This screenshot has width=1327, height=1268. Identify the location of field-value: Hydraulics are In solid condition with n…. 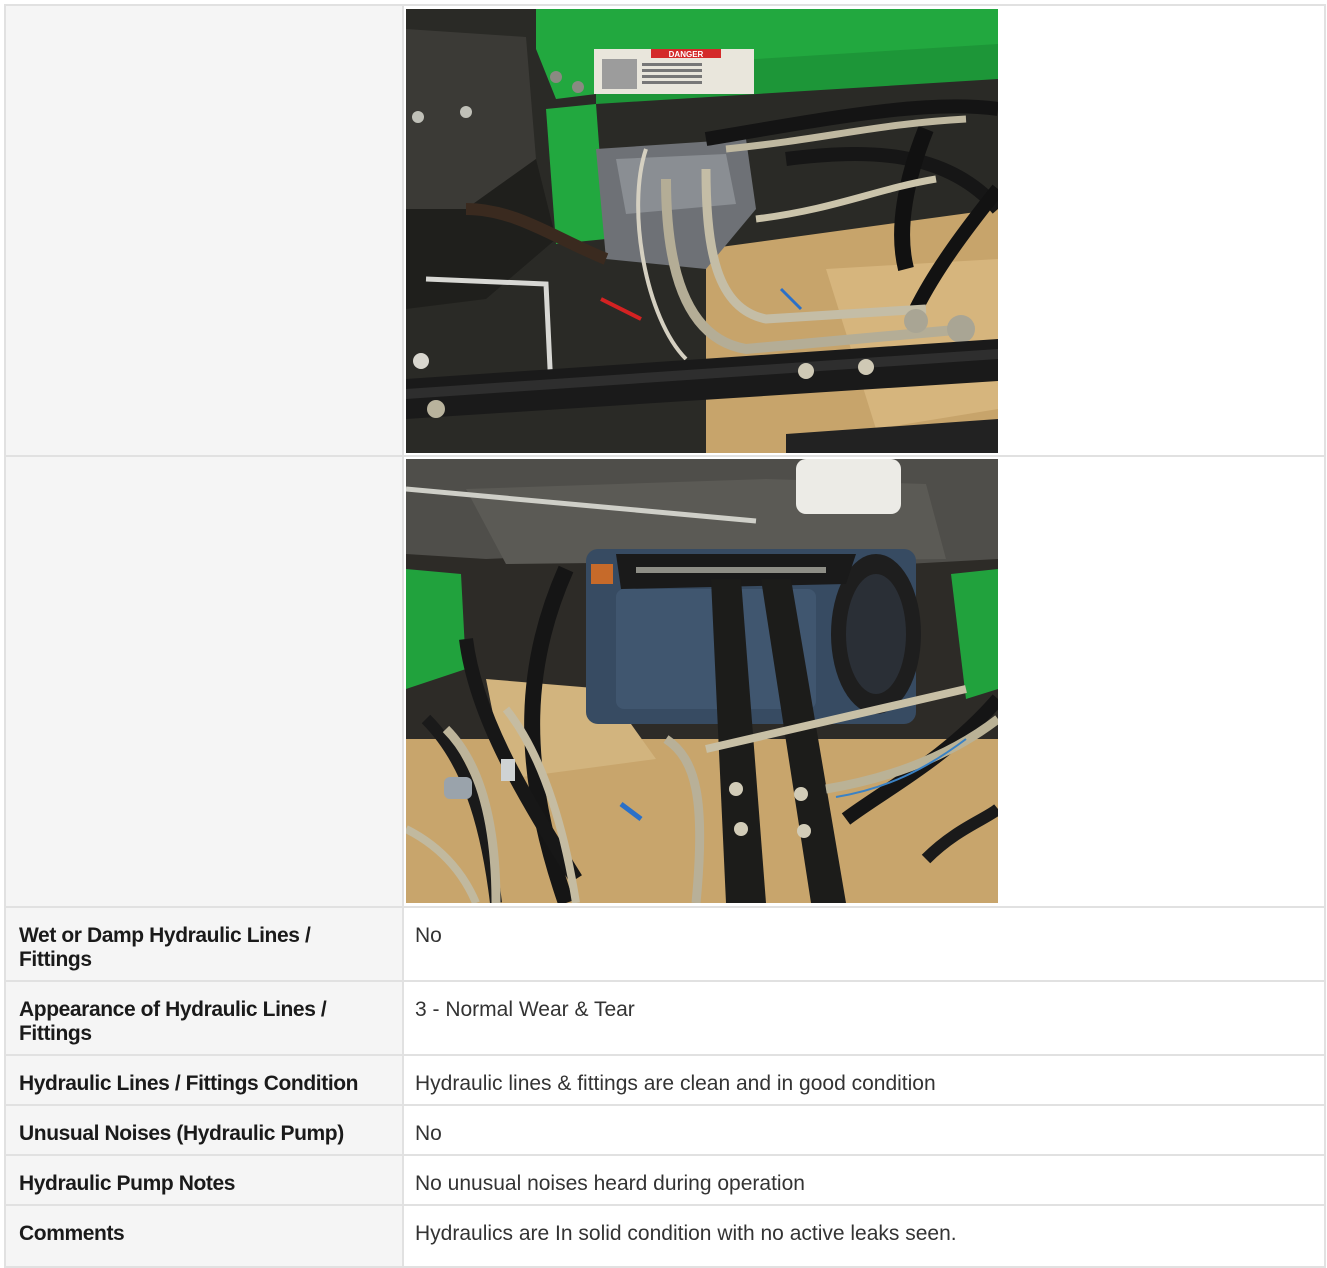
(686, 1233).